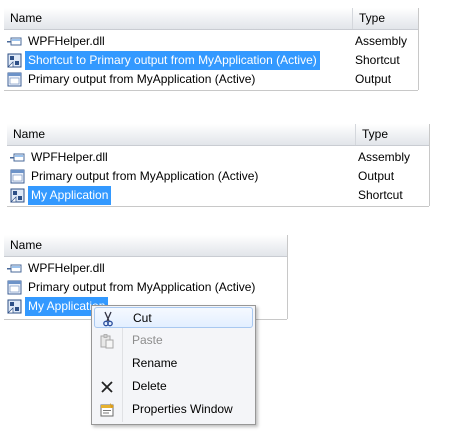  I want to click on table-row: WPFHelper.dll, so click(145, 268).